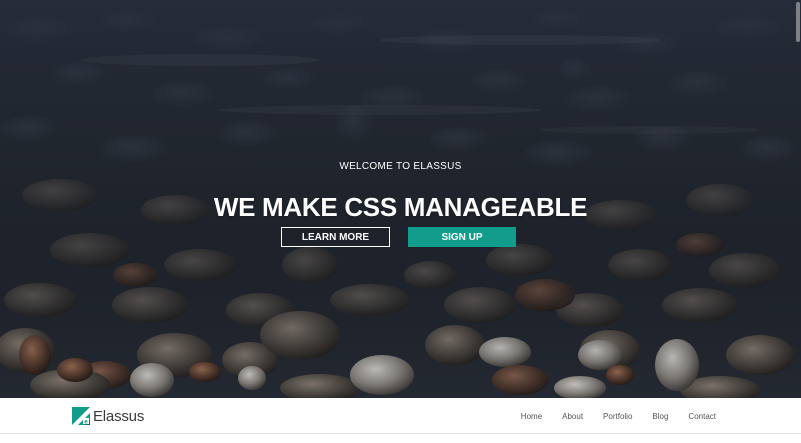 This screenshot has height=443, width=801. I want to click on hero-subtitle: WELCOME TO ELASSUS, so click(400, 166).